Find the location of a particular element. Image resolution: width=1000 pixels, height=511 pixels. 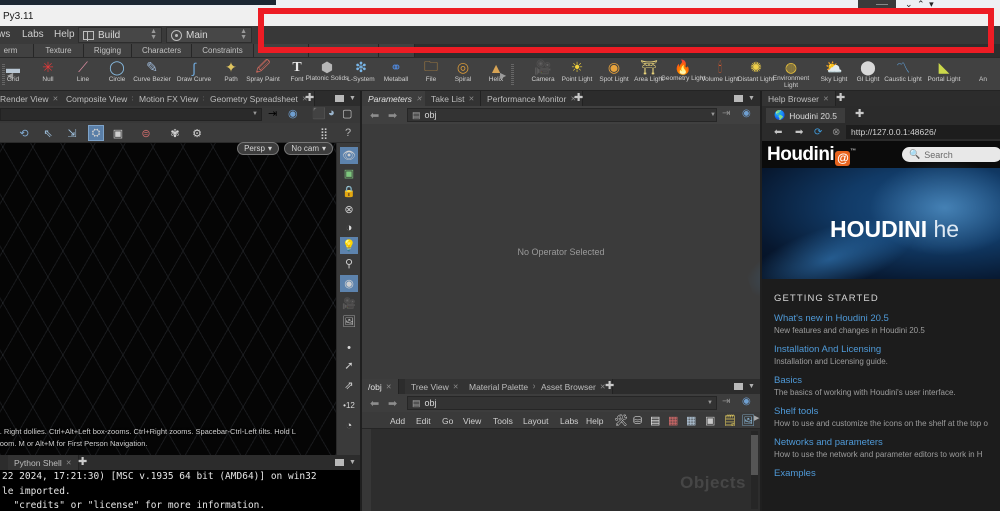

network-menu-go: Go is located at coordinates (447, 421).